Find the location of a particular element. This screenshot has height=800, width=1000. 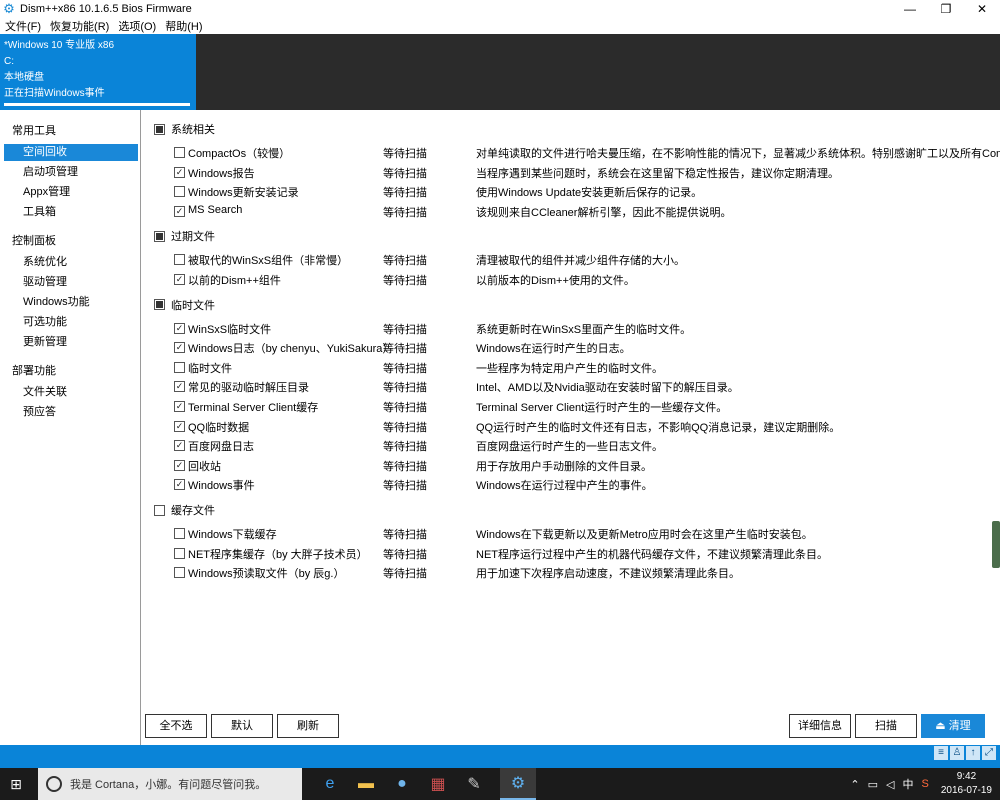

edge-grip-handle is located at coordinates (996, 544).